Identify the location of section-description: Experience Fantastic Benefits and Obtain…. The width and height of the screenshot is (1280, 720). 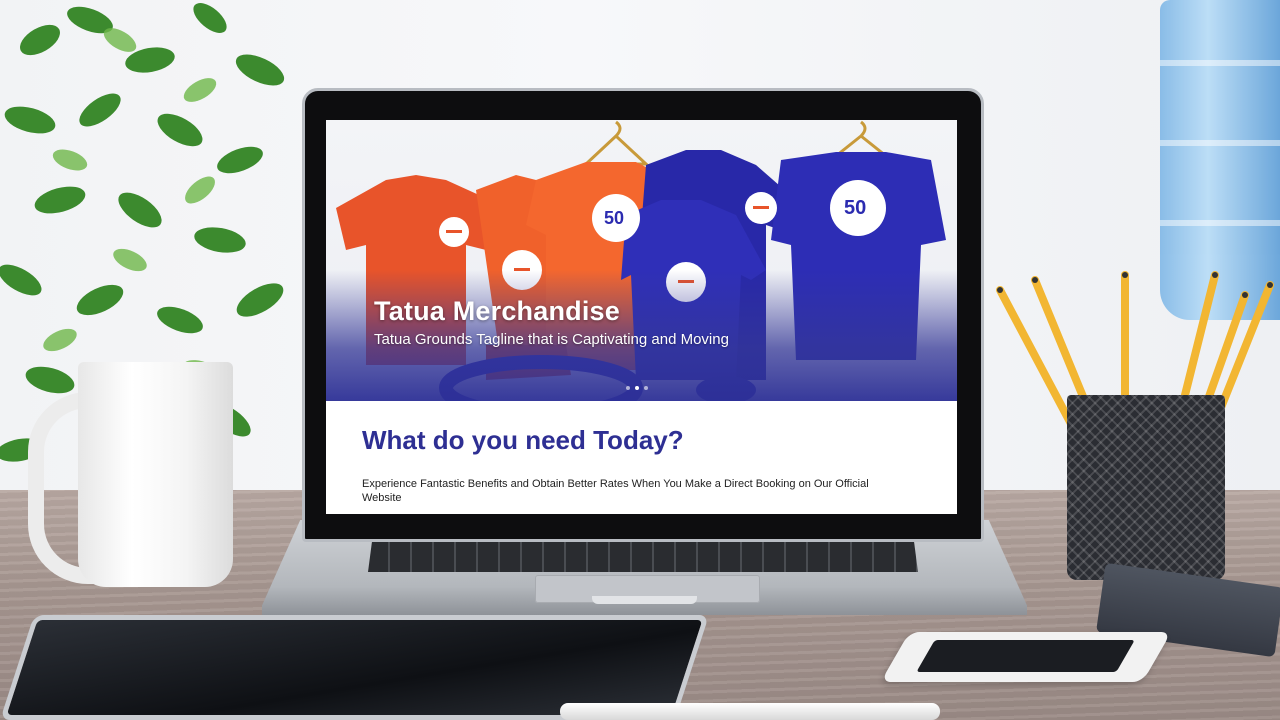
(615, 491).